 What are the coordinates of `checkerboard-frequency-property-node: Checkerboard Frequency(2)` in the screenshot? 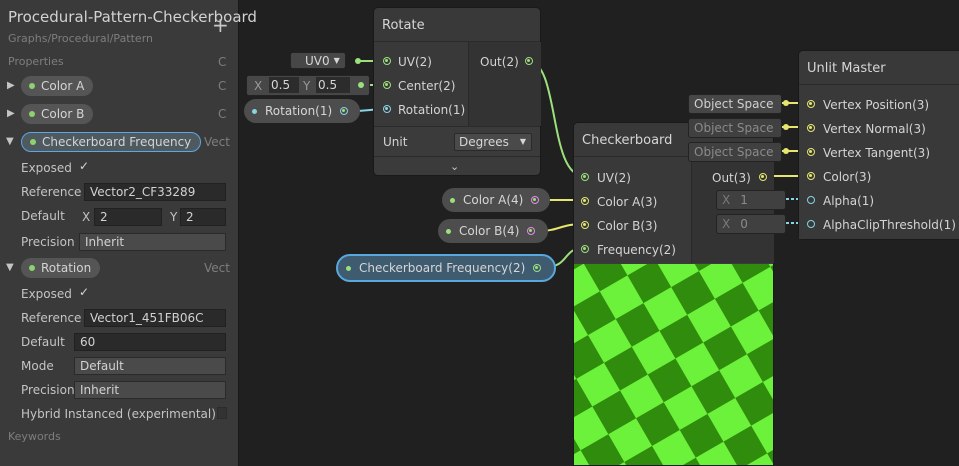 It's located at (446, 268).